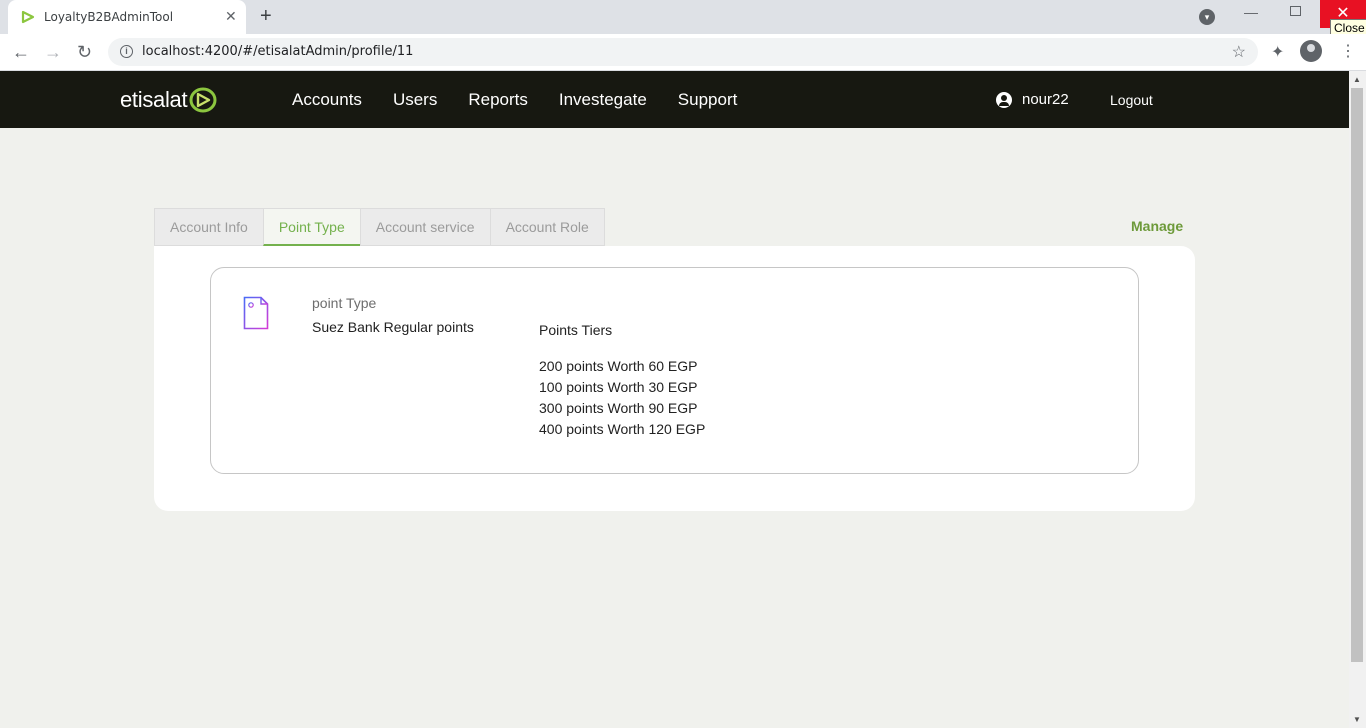  Describe the element at coordinates (231, 16) in the screenshot. I see `tab-close-icon: ✕` at that location.